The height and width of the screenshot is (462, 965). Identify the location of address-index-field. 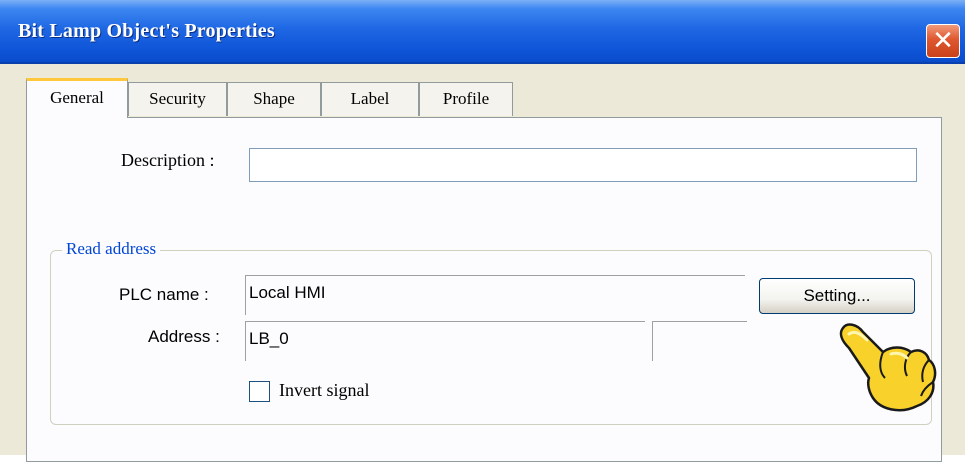
(699, 341).